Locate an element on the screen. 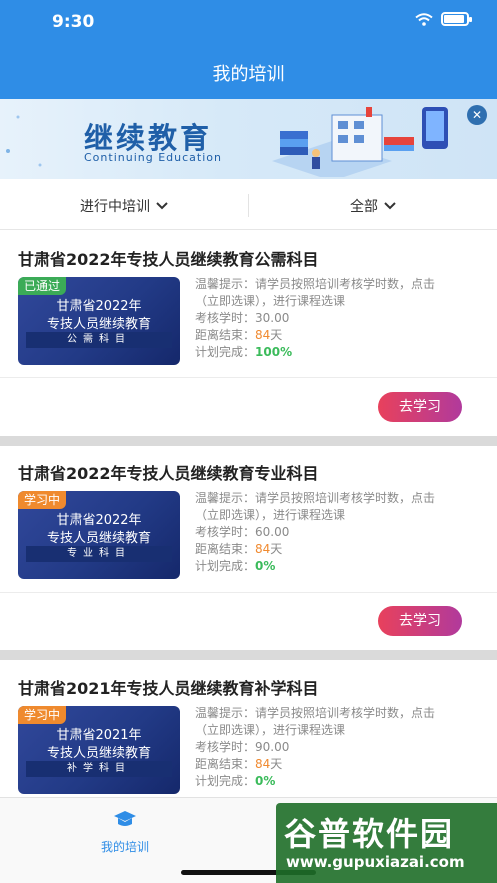  app-header: 9:30 我的培训 is located at coordinates (248, 49).